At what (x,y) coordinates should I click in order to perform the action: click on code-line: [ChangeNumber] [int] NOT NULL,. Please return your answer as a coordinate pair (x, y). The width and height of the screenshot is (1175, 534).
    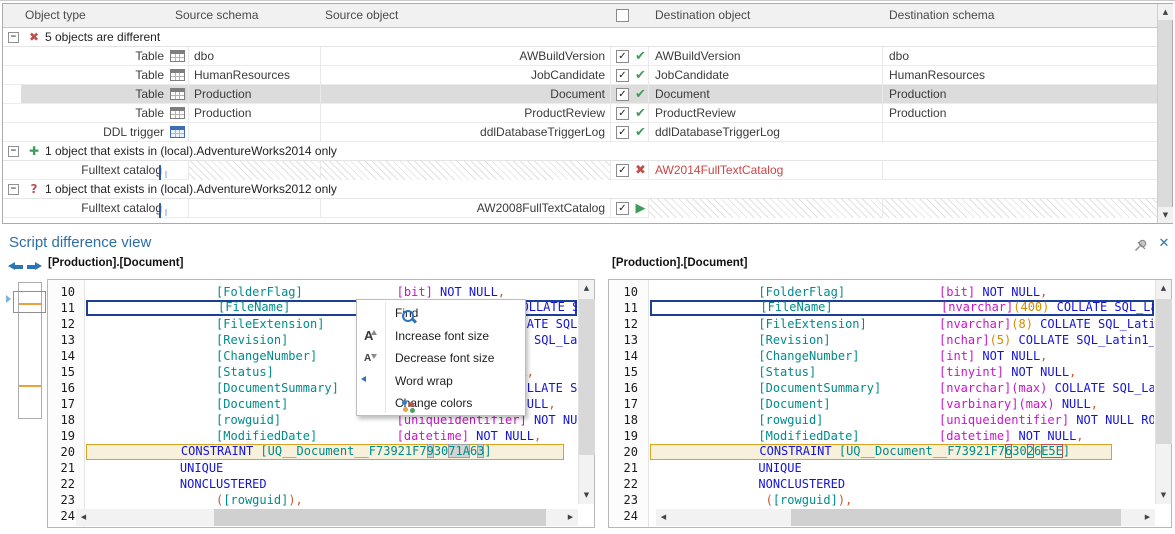
    Looking at the image, I should click on (902, 356).